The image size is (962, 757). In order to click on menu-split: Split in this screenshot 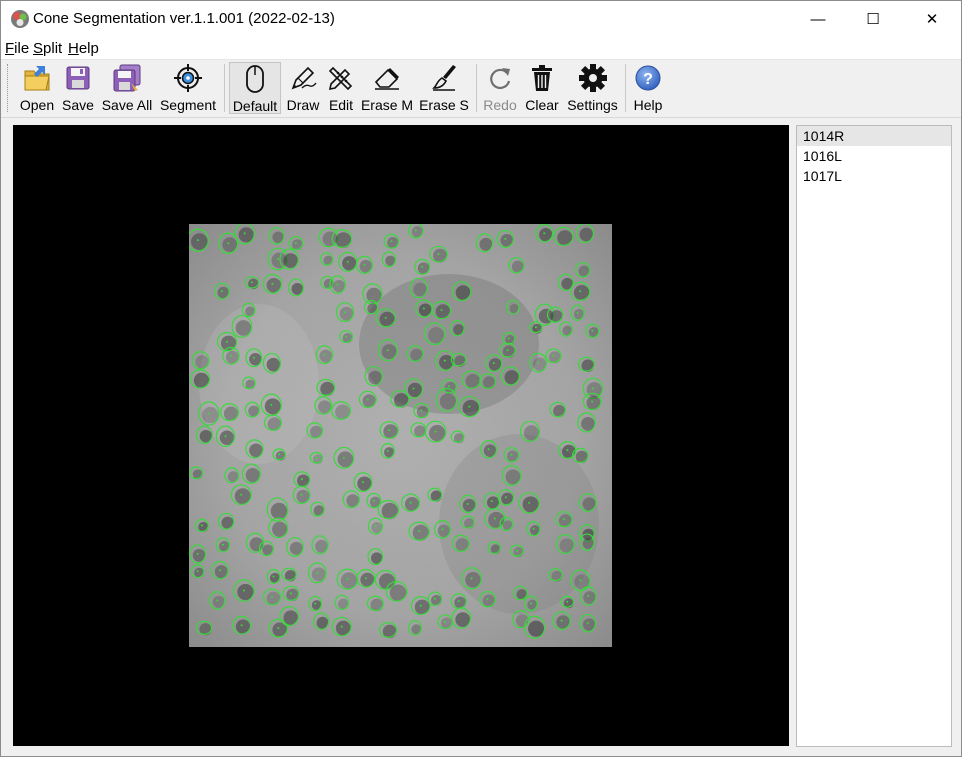, I will do `click(47, 48)`.